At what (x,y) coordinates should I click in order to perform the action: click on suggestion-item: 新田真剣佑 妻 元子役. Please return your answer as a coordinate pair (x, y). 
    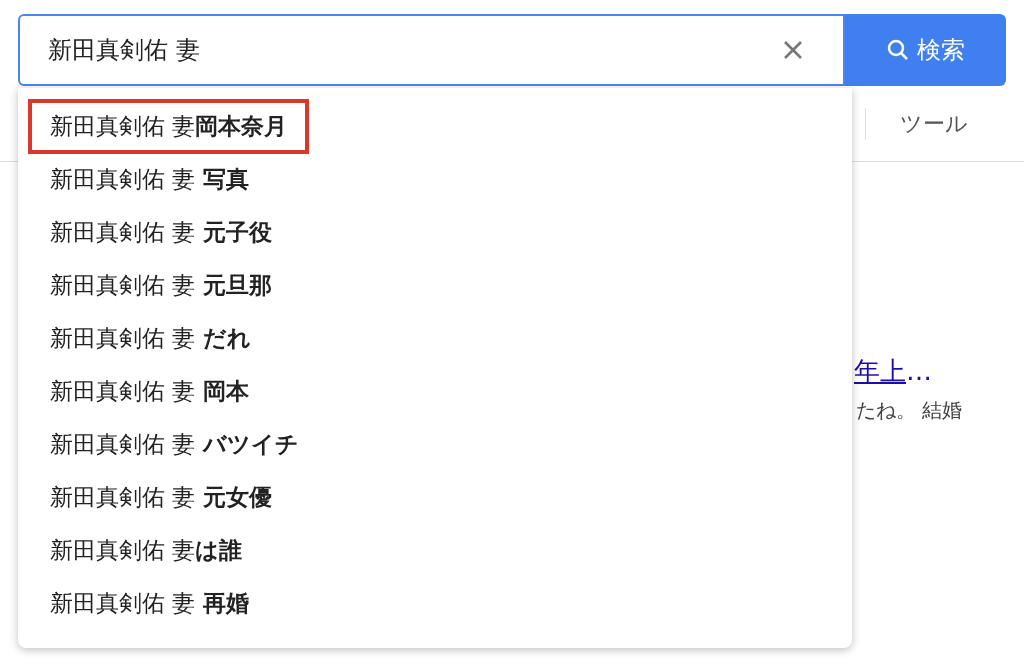
    Looking at the image, I should click on (161, 232).